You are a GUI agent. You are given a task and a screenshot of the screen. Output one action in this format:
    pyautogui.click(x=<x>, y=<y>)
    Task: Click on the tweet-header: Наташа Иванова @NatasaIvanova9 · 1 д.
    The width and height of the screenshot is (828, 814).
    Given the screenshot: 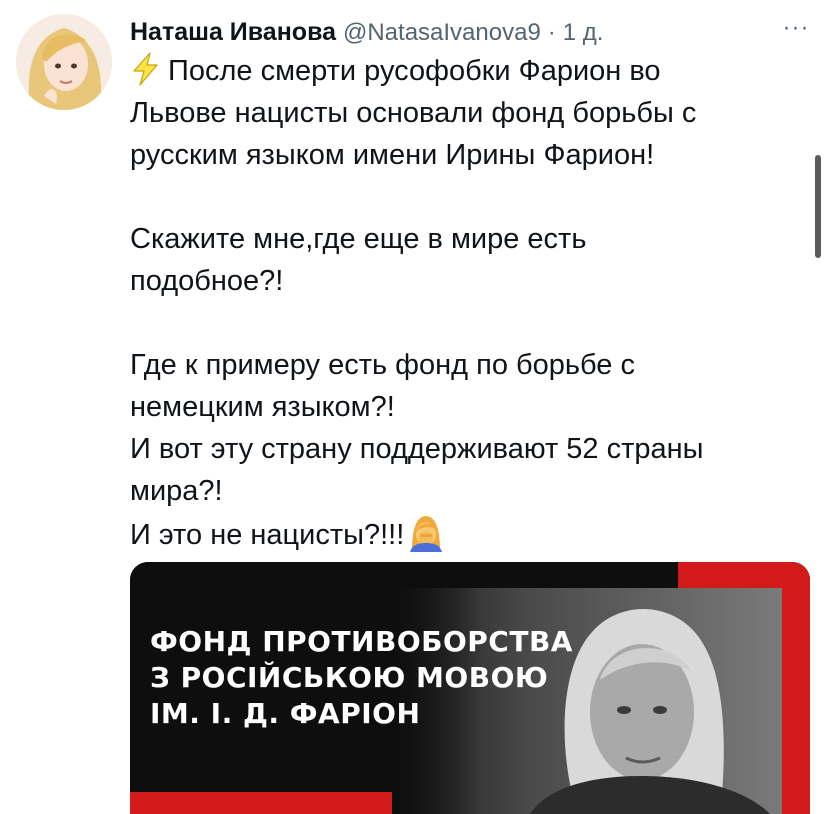 What is the action you would take?
    pyautogui.click(x=475, y=32)
    